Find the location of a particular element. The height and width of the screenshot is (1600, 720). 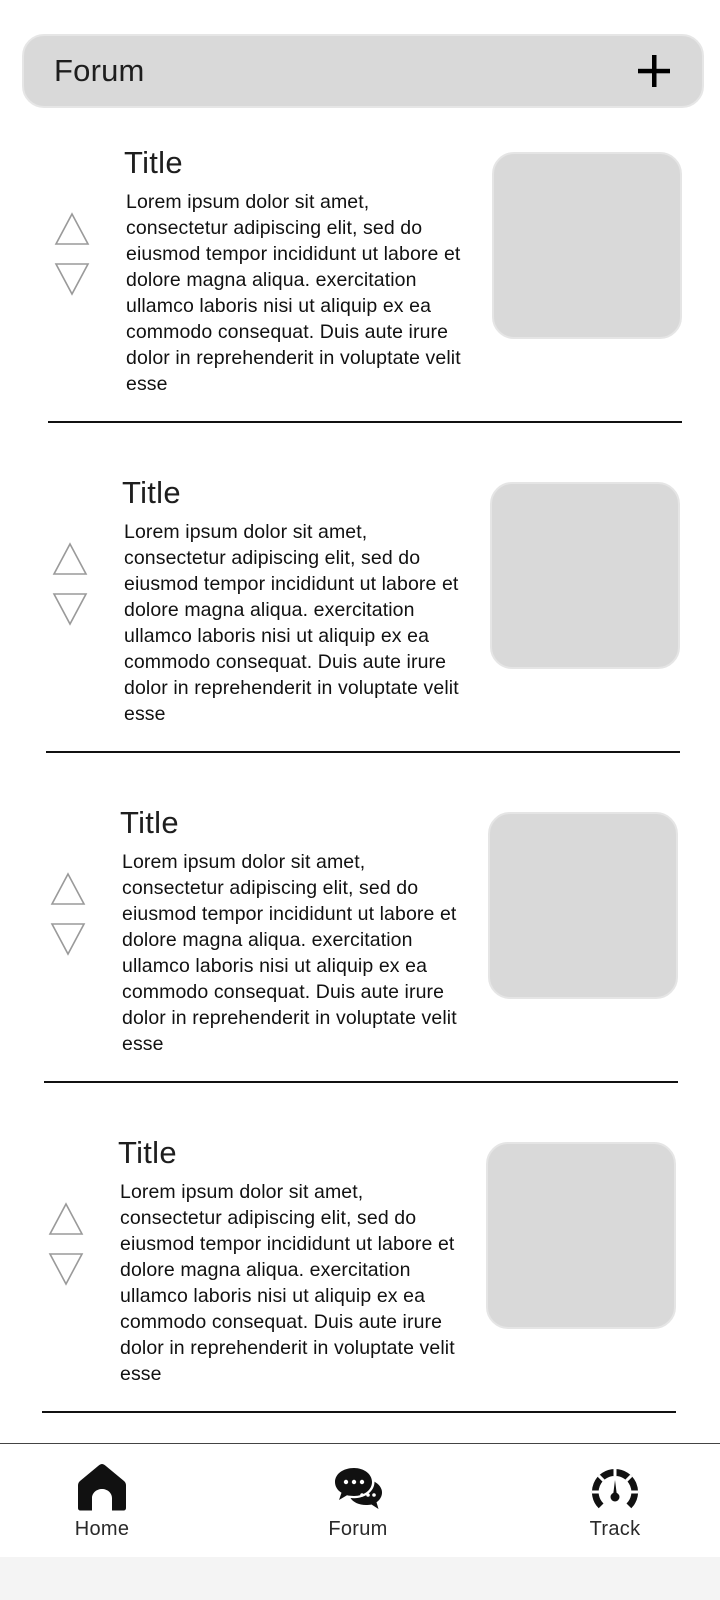

nav-home-label: Home is located at coordinates (102, 1529).